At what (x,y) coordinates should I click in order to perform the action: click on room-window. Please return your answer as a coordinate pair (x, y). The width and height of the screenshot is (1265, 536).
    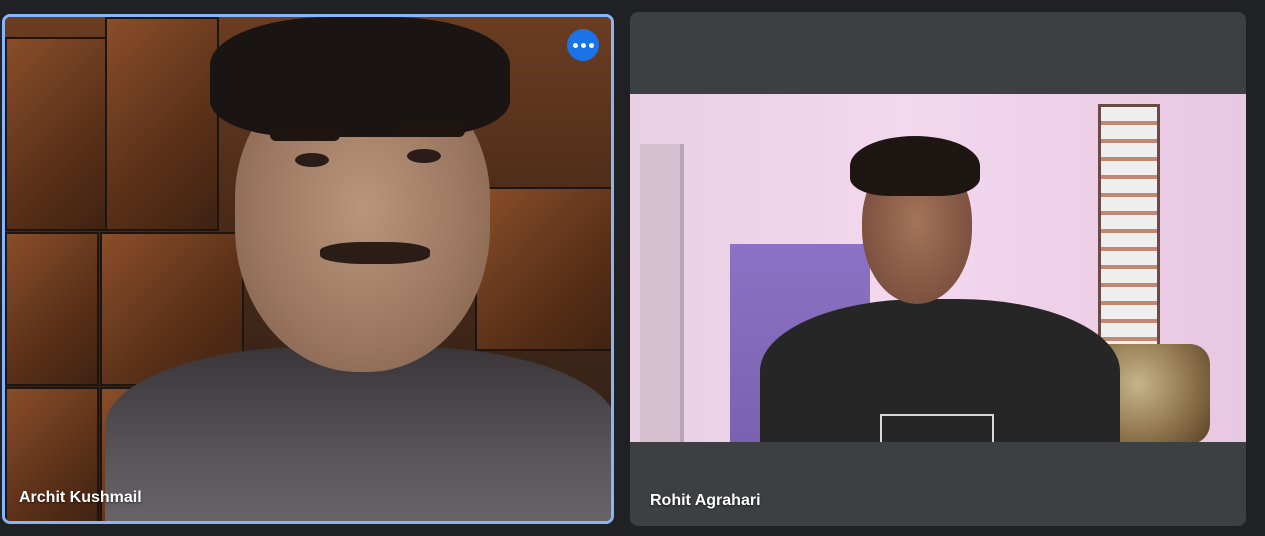
    Looking at the image, I should click on (1129, 232).